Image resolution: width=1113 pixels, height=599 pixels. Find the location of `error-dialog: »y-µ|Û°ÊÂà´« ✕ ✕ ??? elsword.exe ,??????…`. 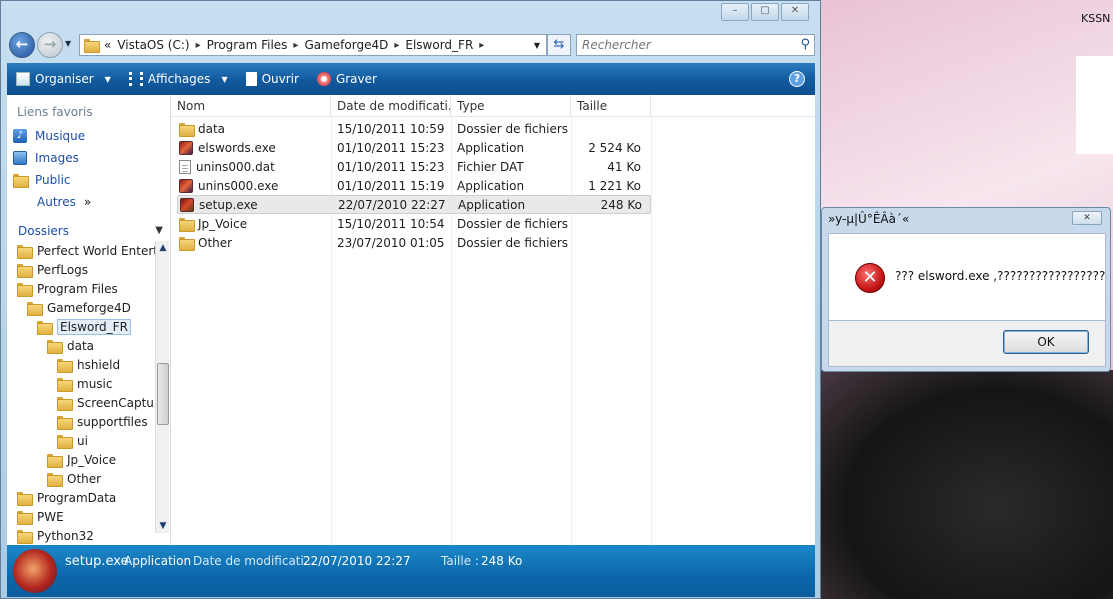

error-dialog: »y-µ|Û°ÊÂà´« ✕ ✕ ??? elsword.exe ,??????… is located at coordinates (966, 289).